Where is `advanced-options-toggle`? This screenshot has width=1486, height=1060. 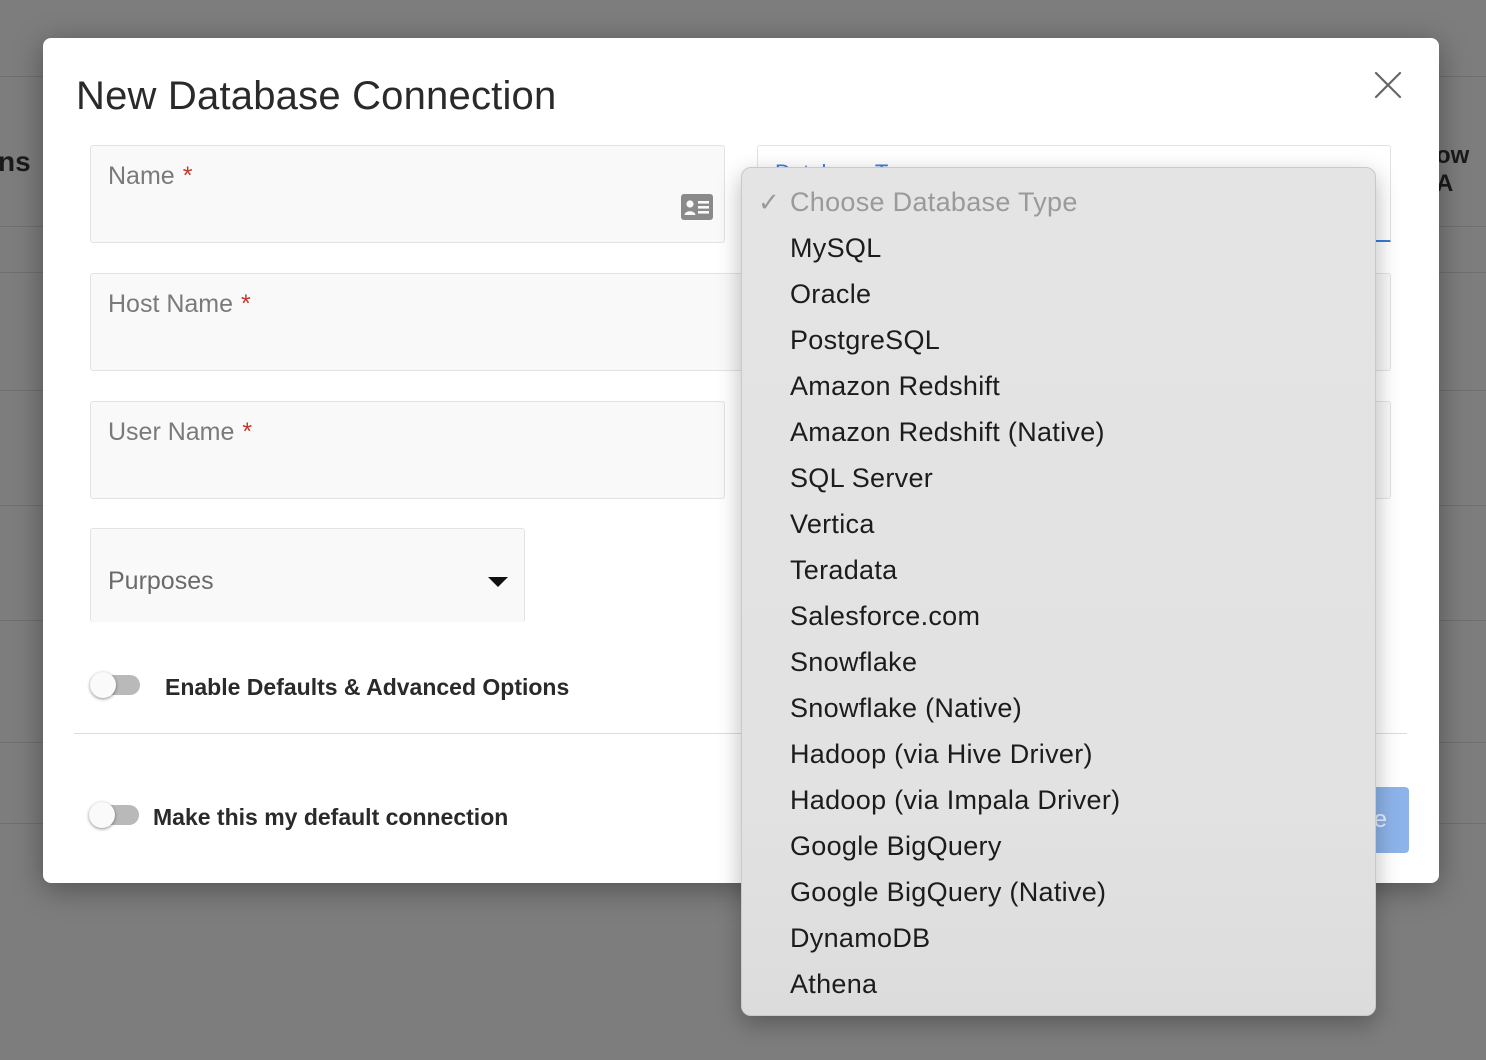 advanced-options-toggle is located at coordinates (115, 685).